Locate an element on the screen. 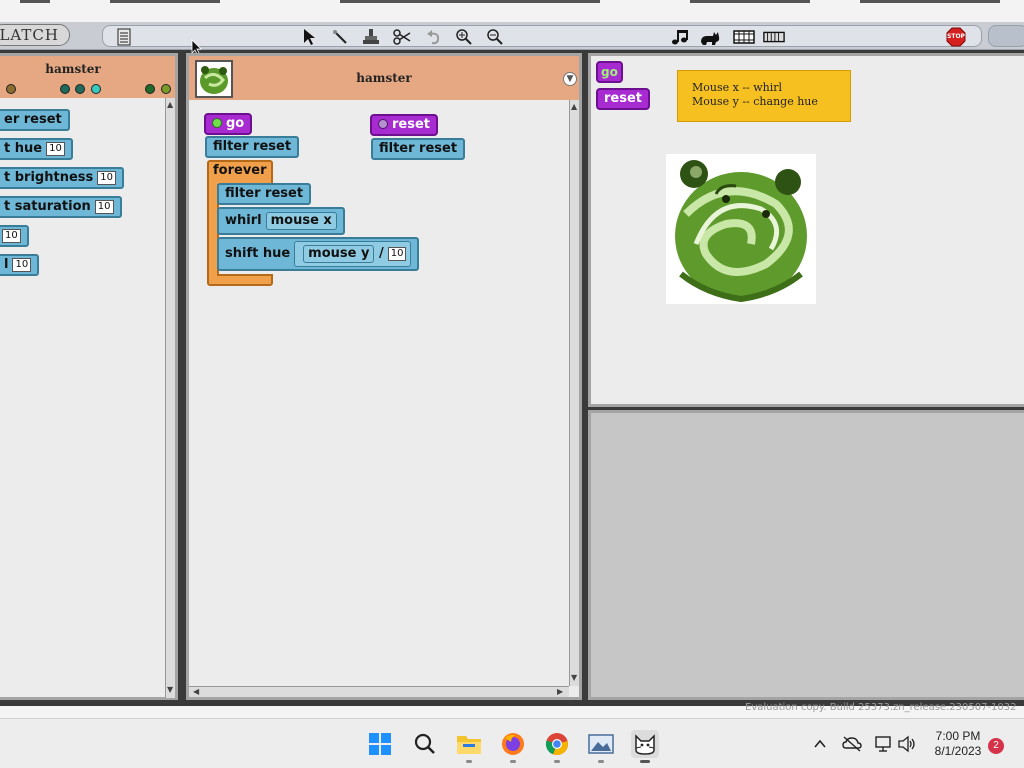 The width and height of the screenshot is (1024, 768). stop-button: STOP is located at coordinates (956, 37).